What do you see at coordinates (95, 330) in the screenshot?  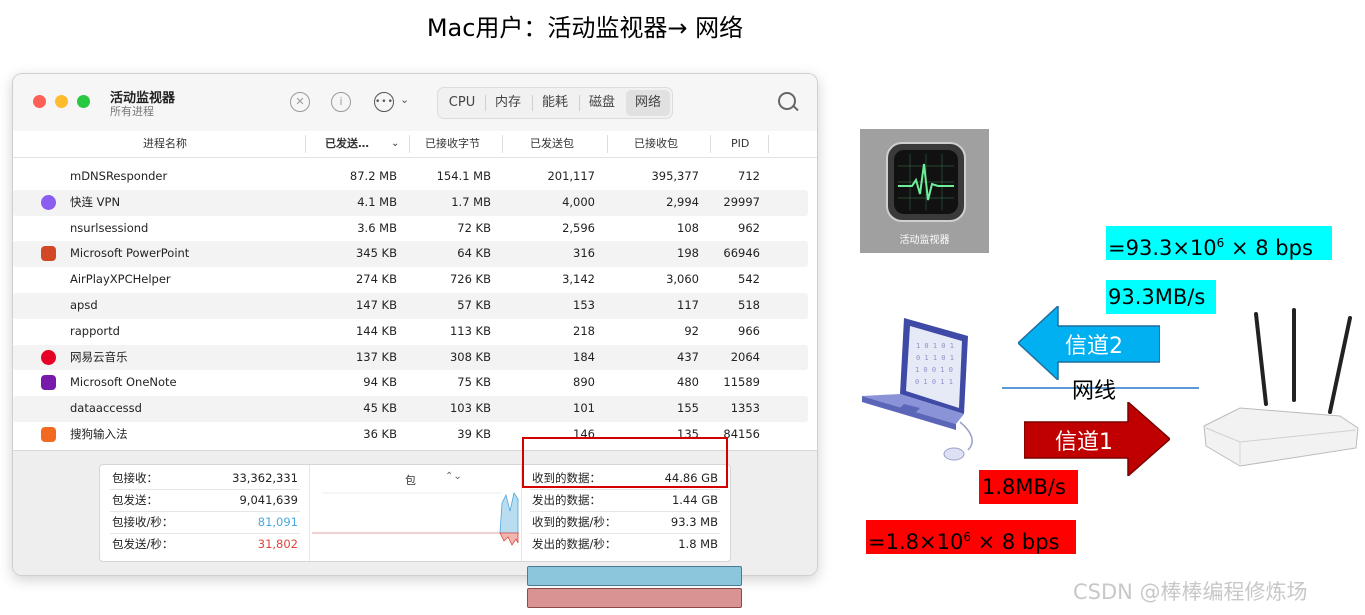 I see `cell-name: rapportd` at bounding box center [95, 330].